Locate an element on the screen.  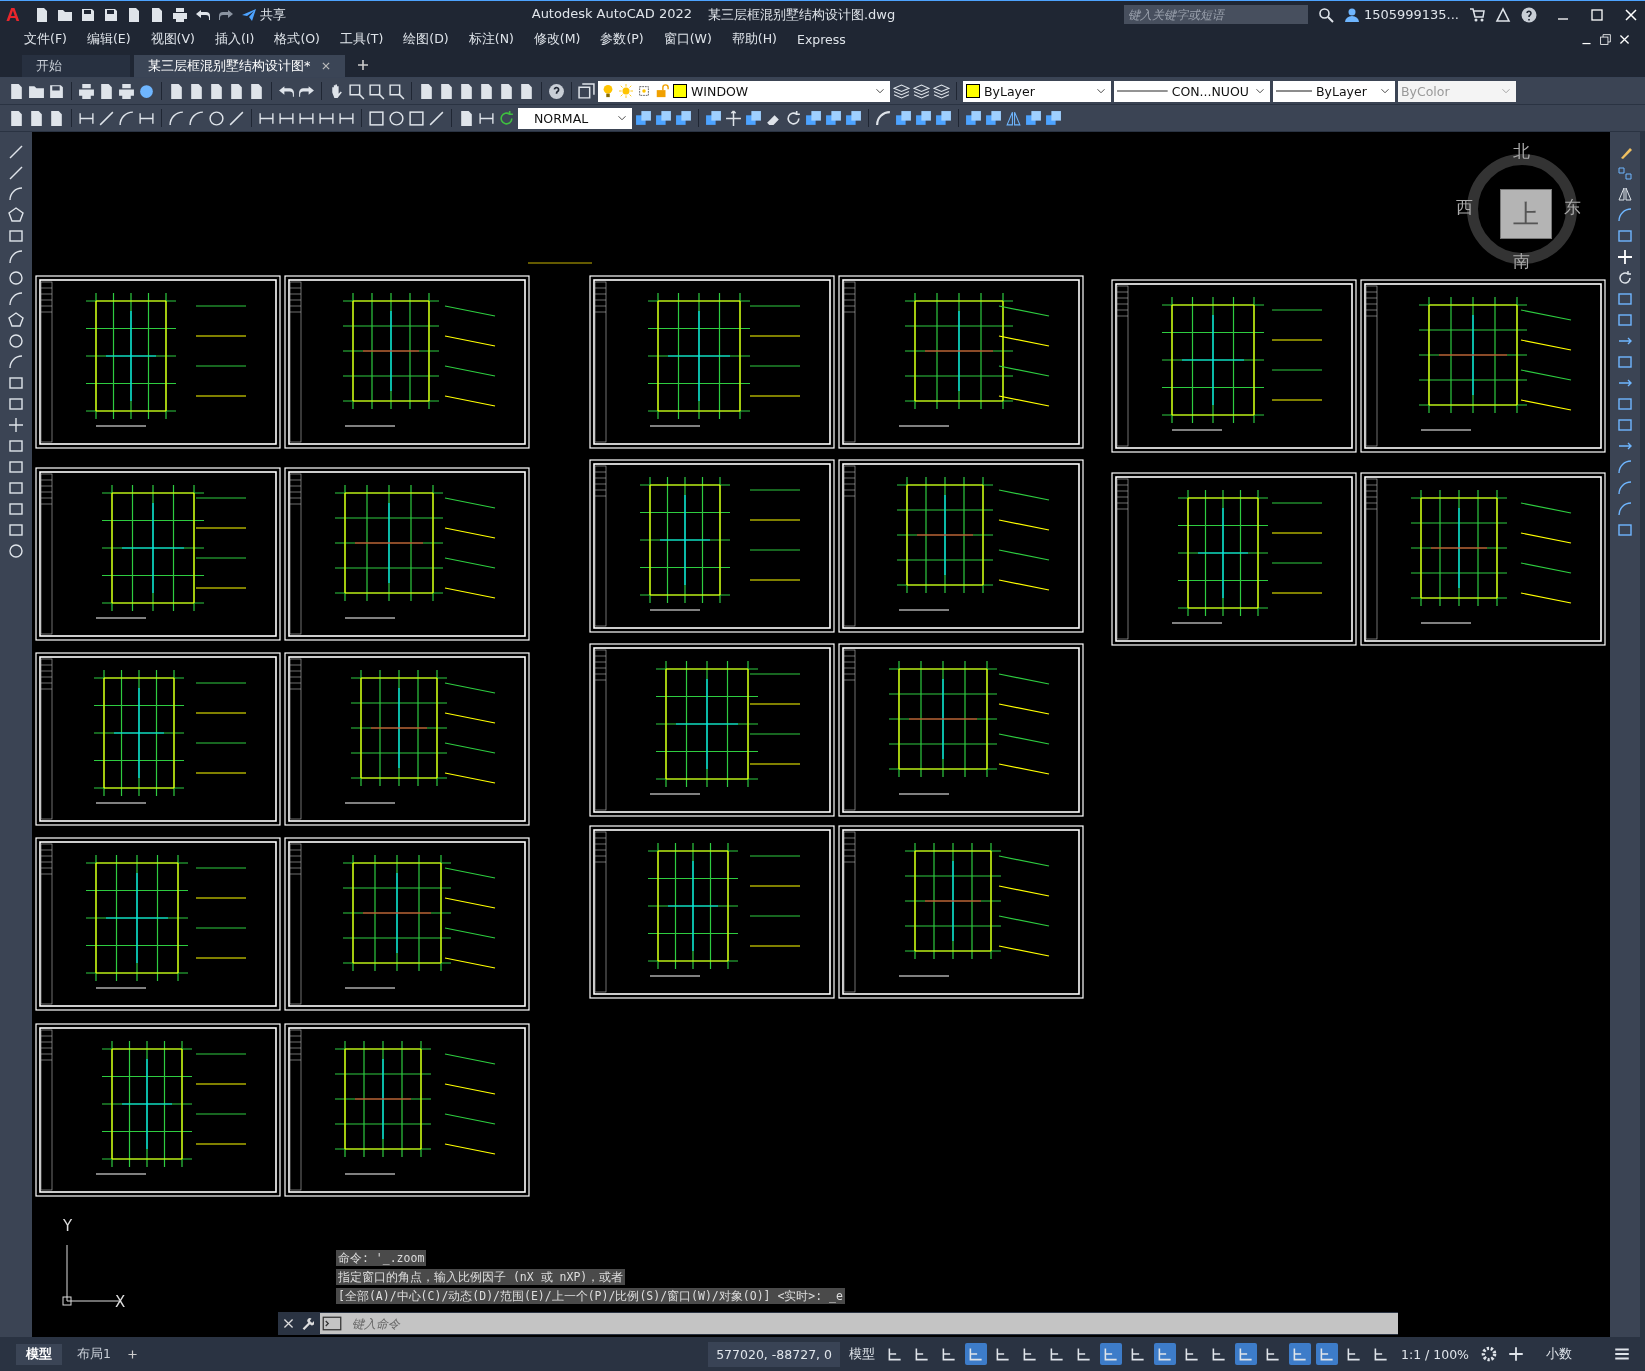
copy-icon is located at coordinates (1625, 173).